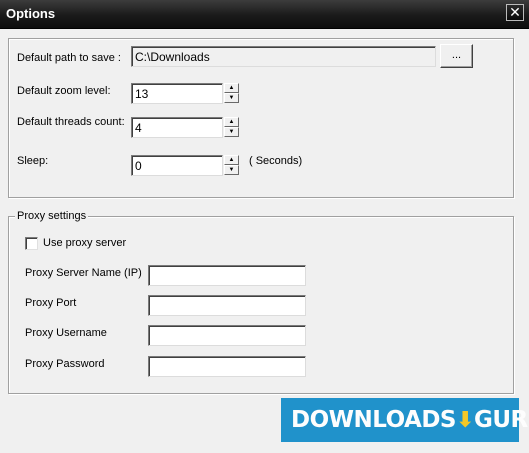 The height and width of the screenshot is (453, 529). I want to click on zoom-label: Default zoom level:, so click(64, 91).